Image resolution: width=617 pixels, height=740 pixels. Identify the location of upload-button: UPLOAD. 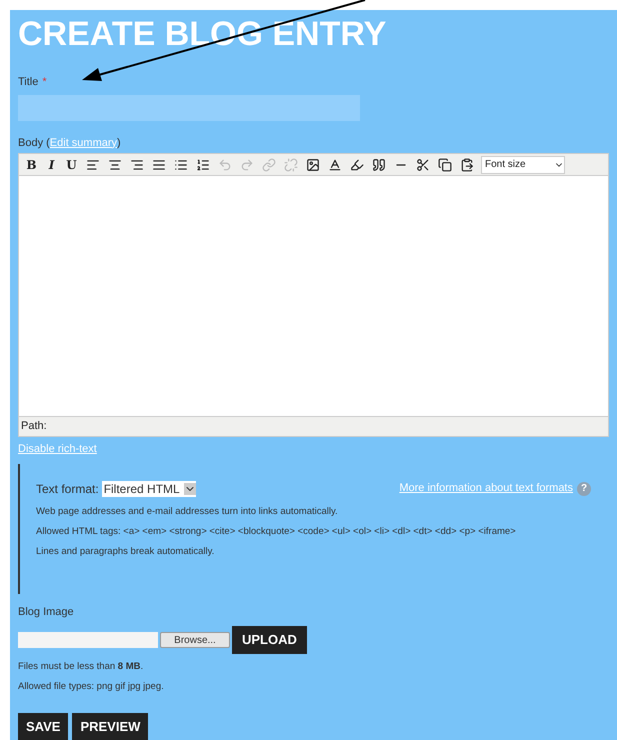
(269, 640).